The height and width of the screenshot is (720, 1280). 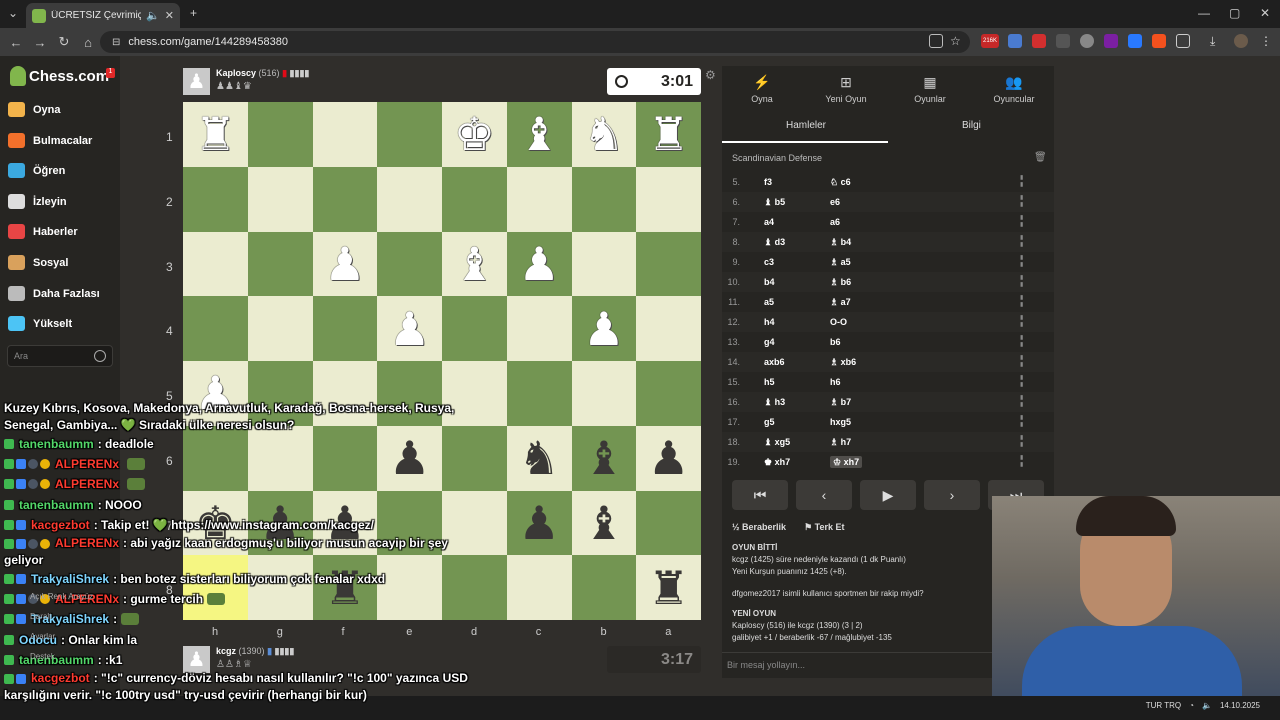 What do you see at coordinates (40, 323) in the screenshot?
I see `sidebar-item-7: Yükselt` at bounding box center [40, 323].